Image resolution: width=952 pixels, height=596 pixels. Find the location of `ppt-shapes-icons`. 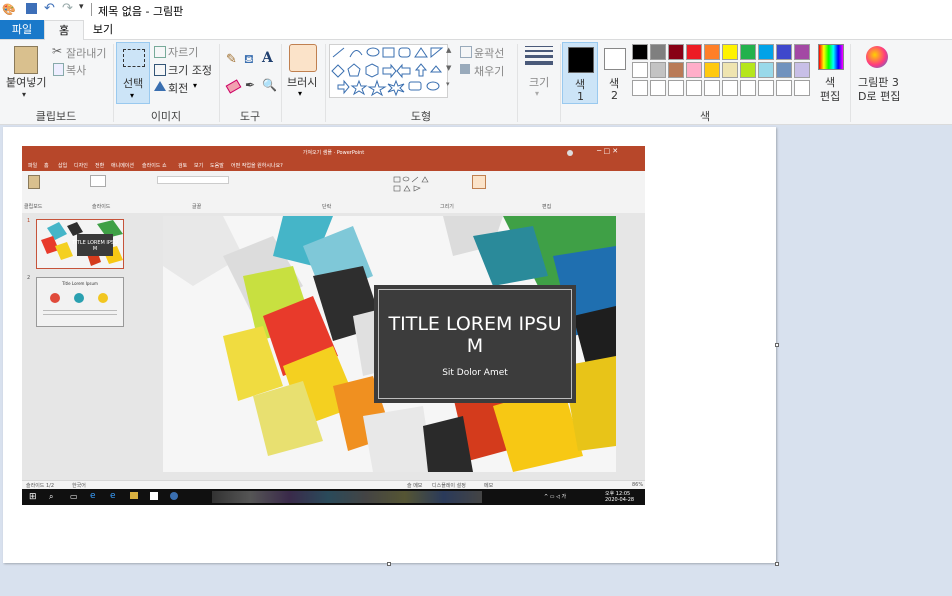

ppt-shapes-icons is located at coordinates (411, 184).